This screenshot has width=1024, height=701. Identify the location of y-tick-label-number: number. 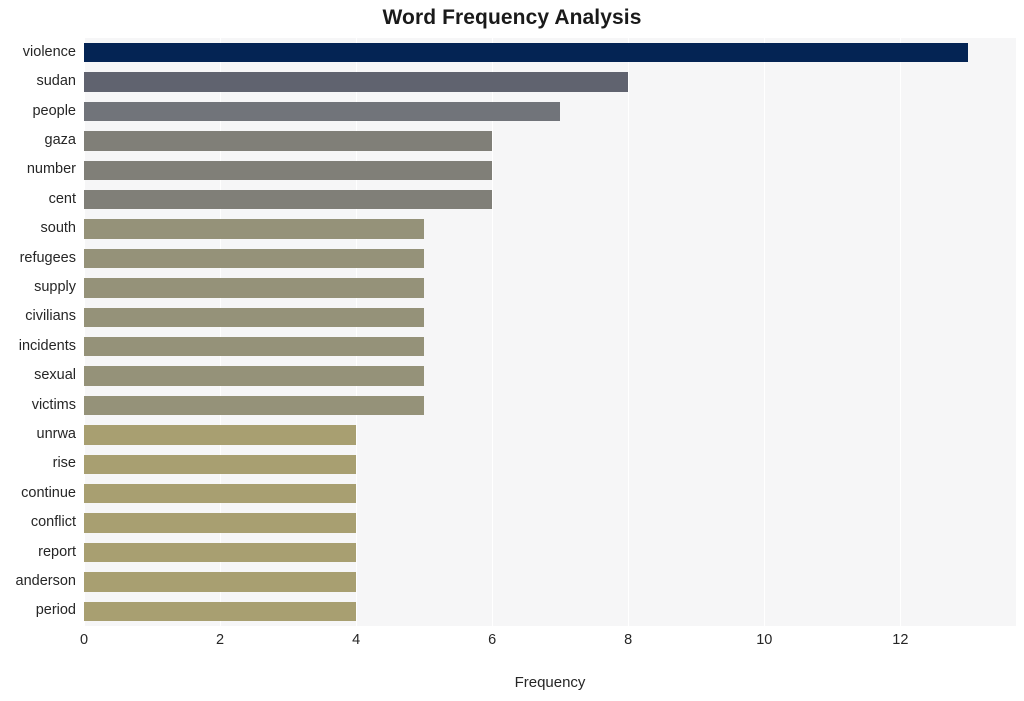
(51, 169).